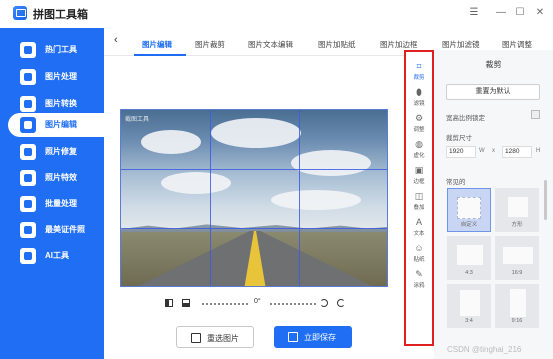 The height and width of the screenshot is (359, 553). Describe the element at coordinates (60, 15) in the screenshot. I see `app-title: 拼图工具箱` at that location.